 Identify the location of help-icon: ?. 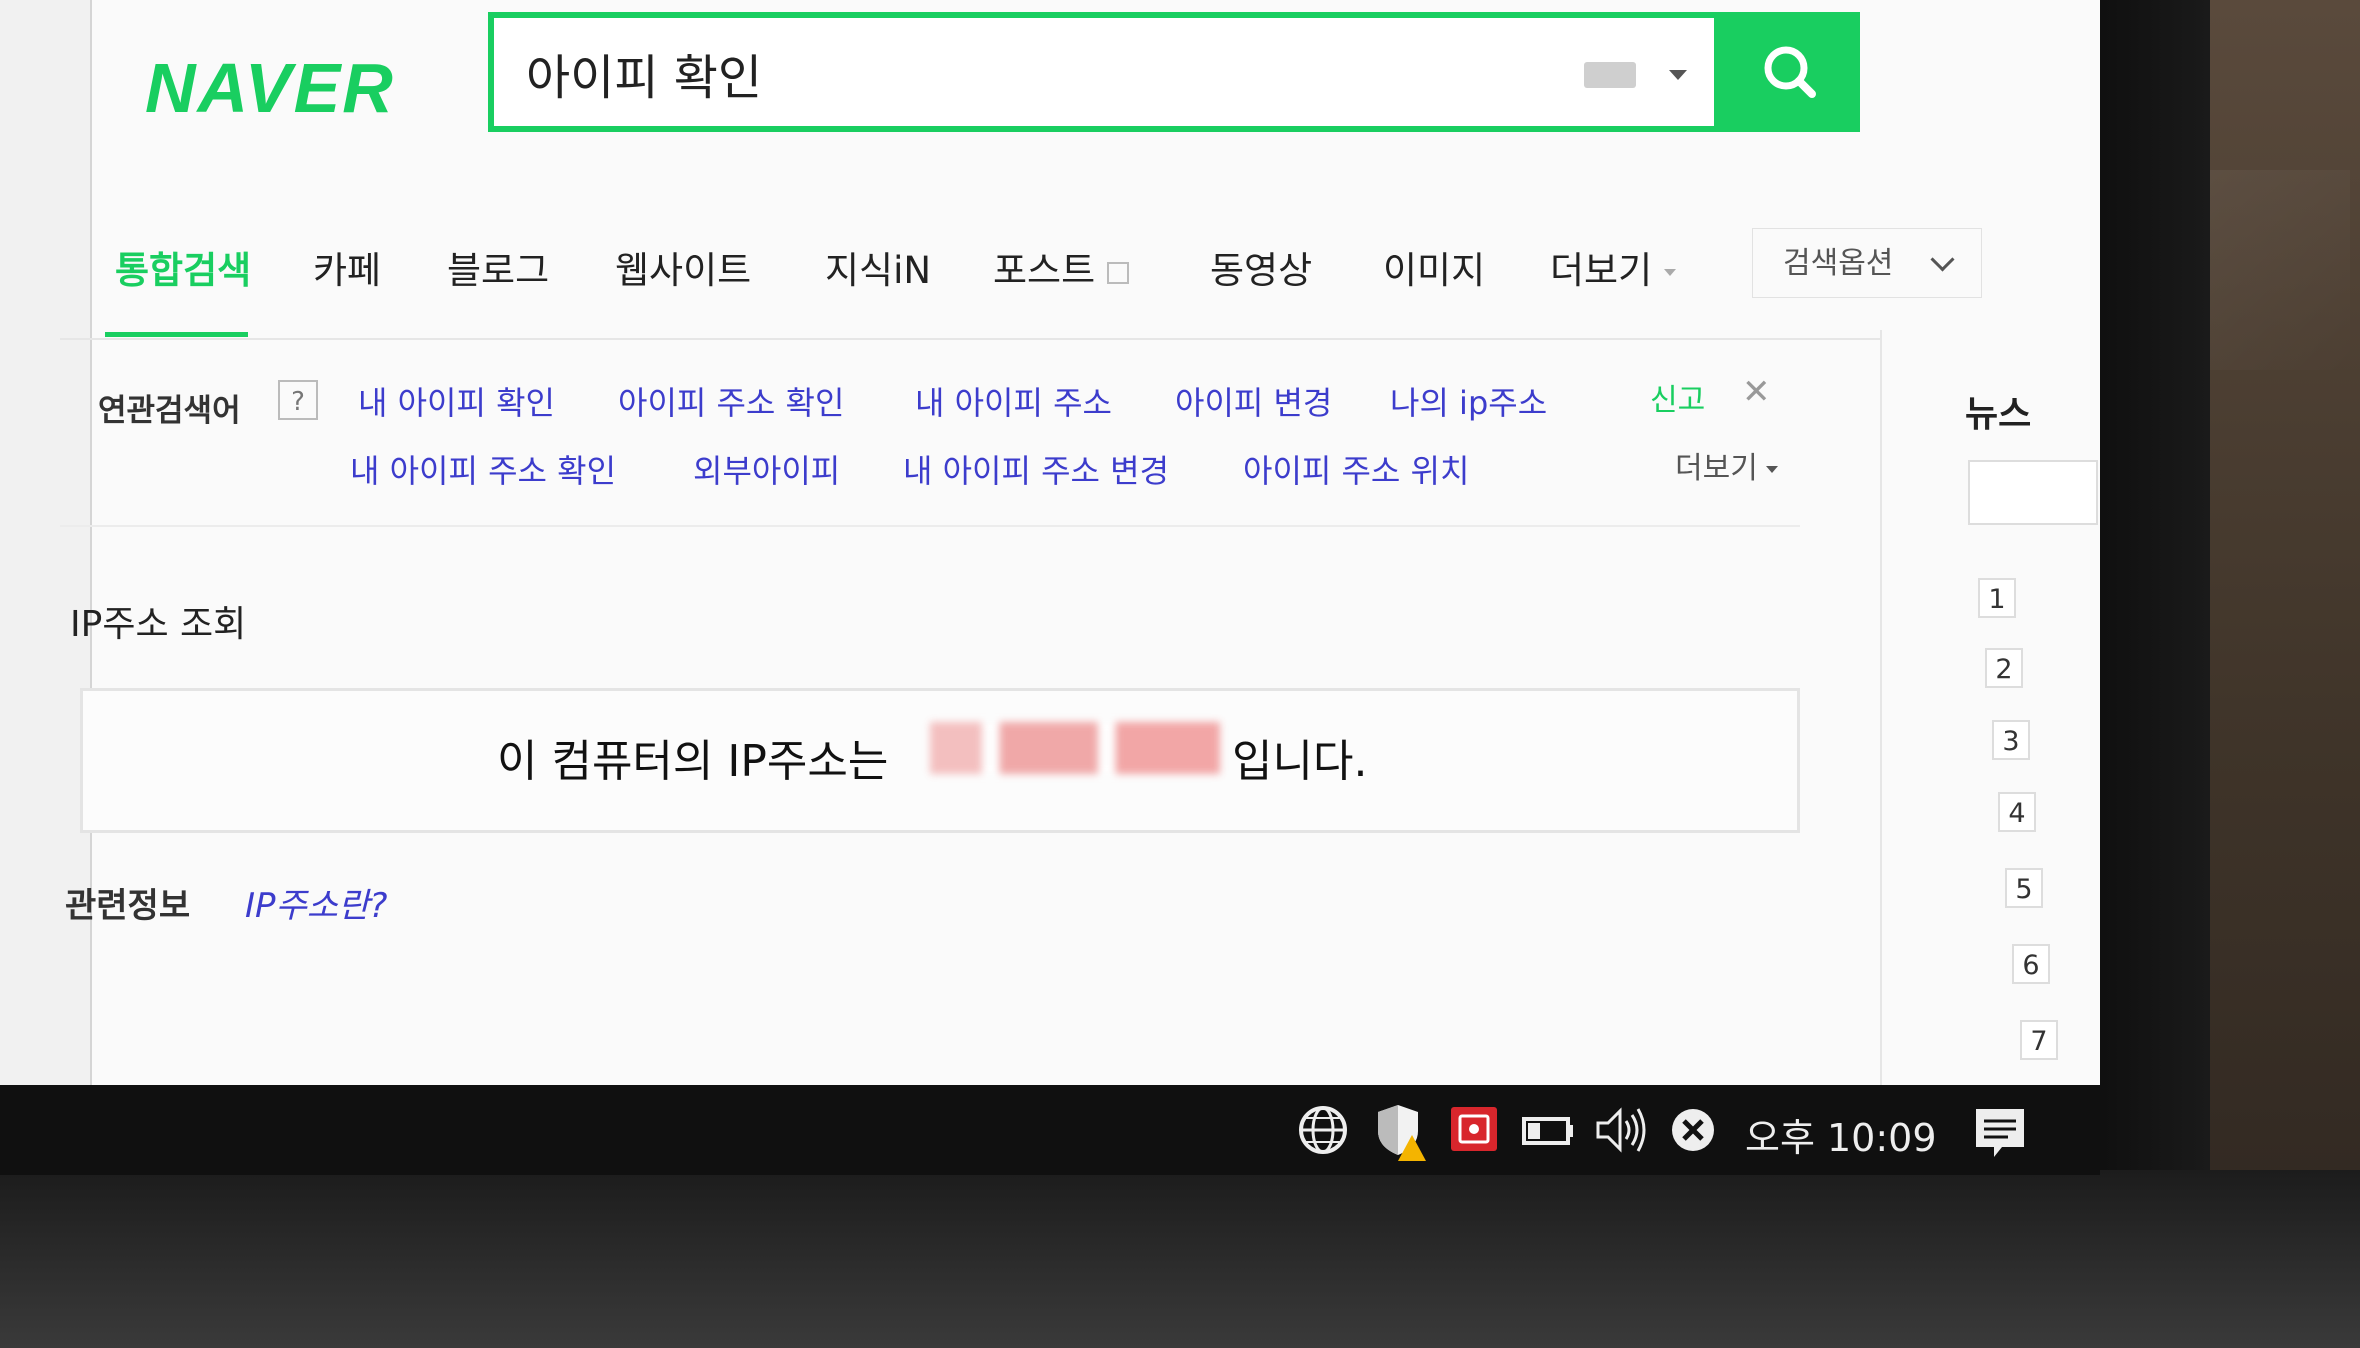
(298, 400).